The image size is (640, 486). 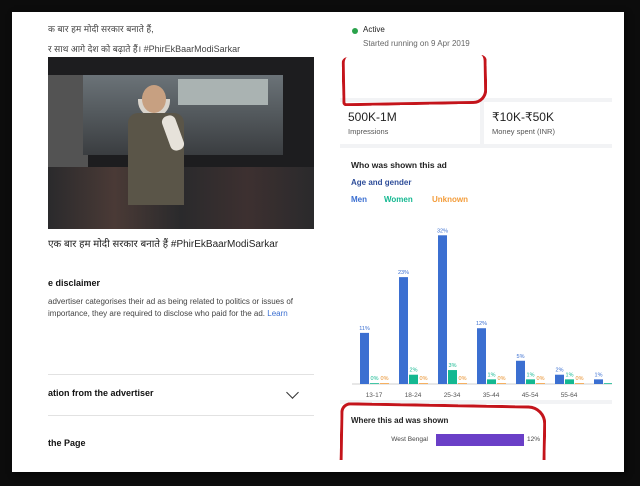 What do you see at coordinates (491, 395) in the screenshot?
I see `x-tick-35-44: 35-44` at bounding box center [491, 395].